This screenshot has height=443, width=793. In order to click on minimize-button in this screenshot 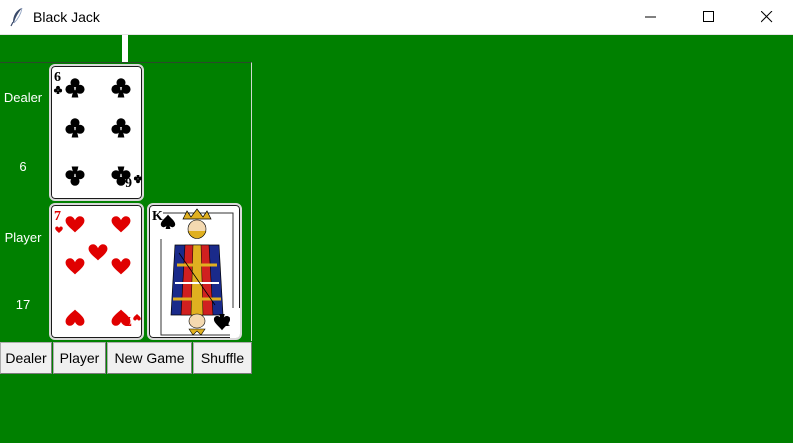, I will do `click(651, 17)`.